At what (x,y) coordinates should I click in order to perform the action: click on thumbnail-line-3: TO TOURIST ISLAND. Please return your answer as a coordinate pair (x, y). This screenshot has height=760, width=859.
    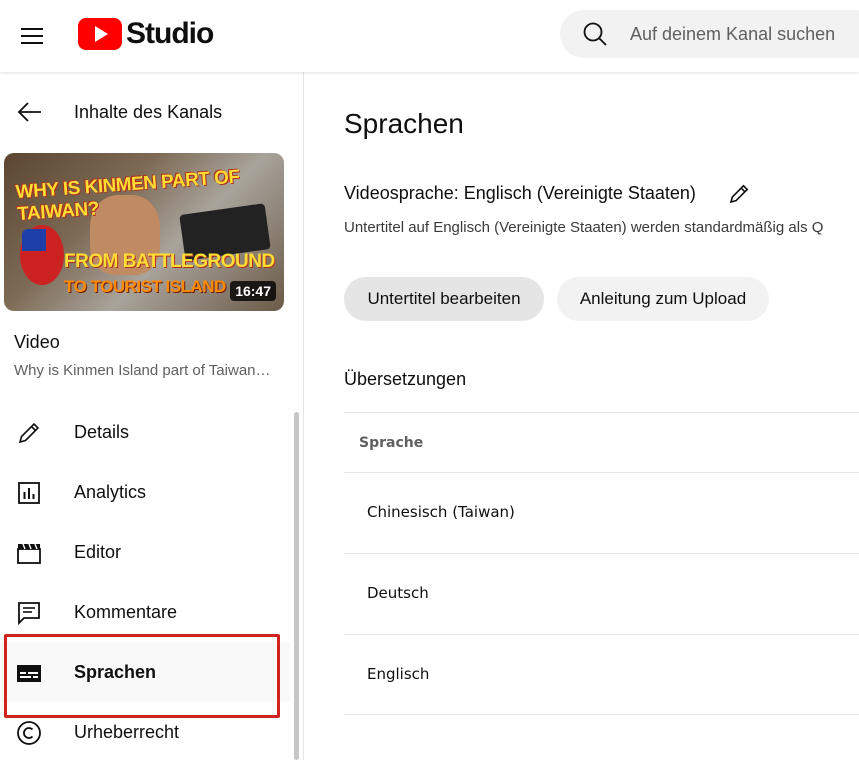
    Looking at the image, I should click on (145, 286).